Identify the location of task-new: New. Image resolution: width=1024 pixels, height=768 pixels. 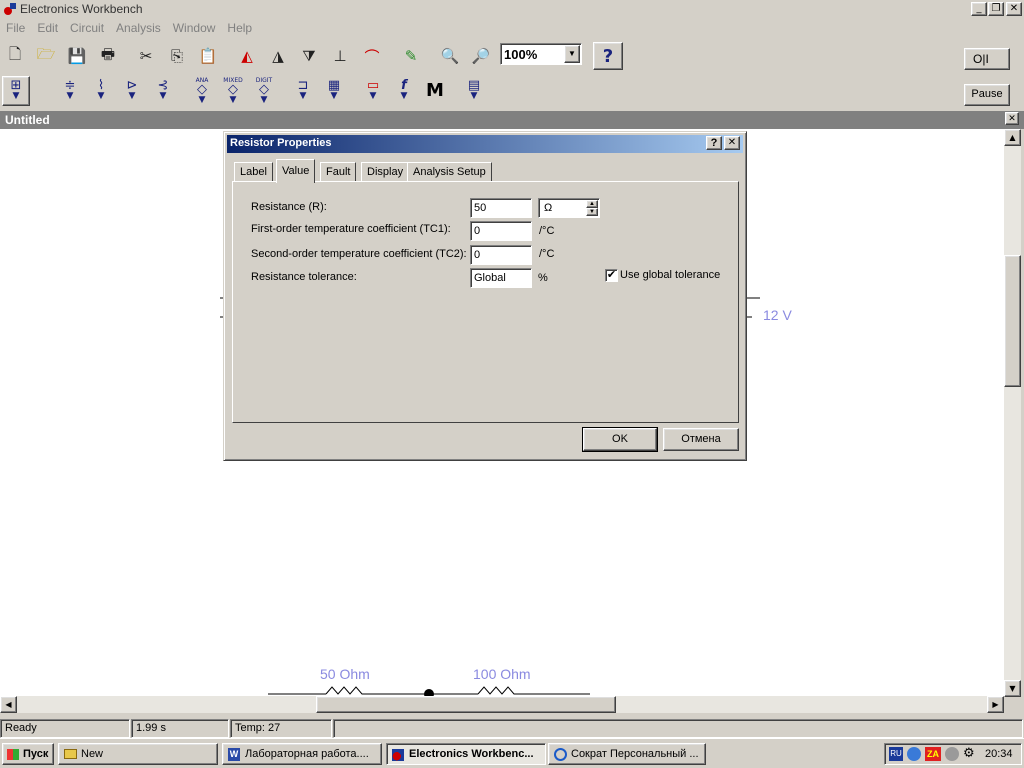
(138, 754).